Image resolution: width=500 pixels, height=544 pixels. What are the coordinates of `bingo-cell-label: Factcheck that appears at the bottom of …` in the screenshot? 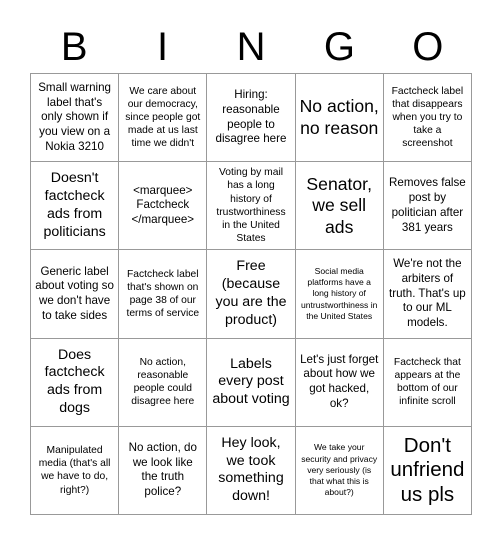 It's located at (427, 382).